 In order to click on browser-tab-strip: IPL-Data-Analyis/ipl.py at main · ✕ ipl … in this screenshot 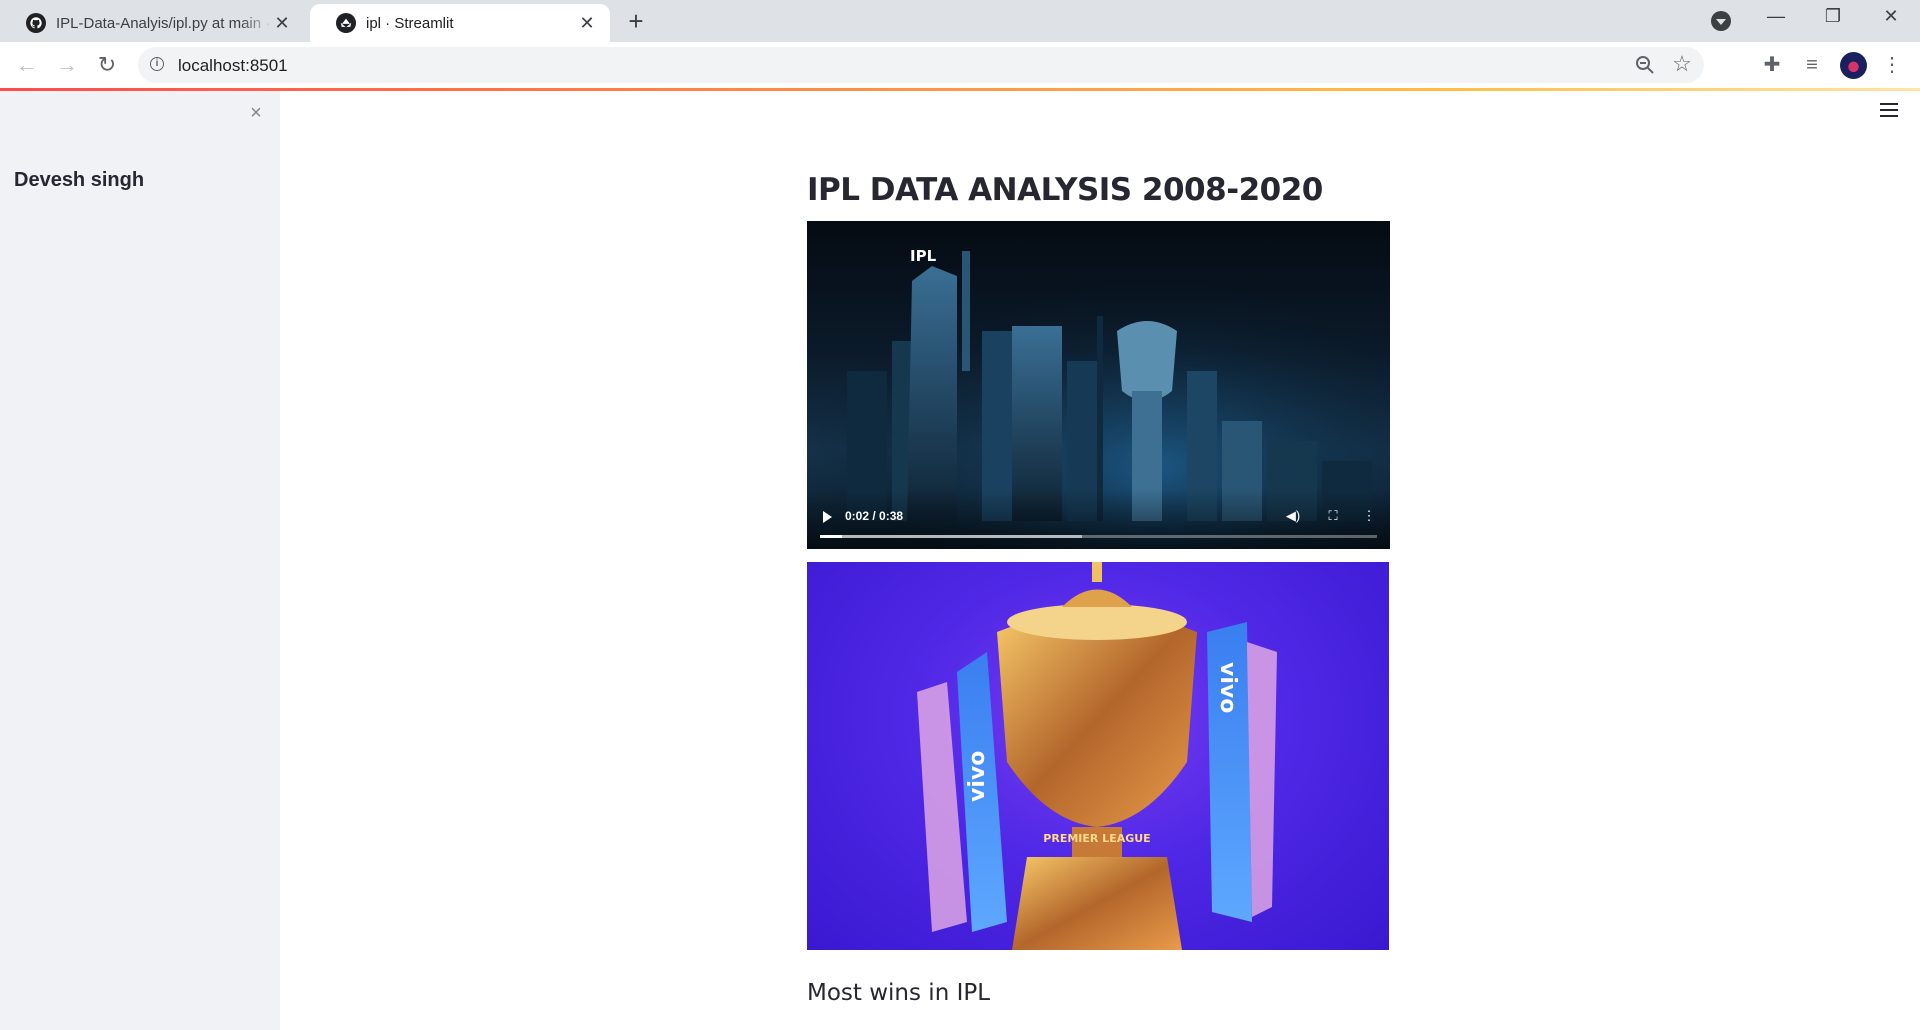, I will do `click(960, 21)`.